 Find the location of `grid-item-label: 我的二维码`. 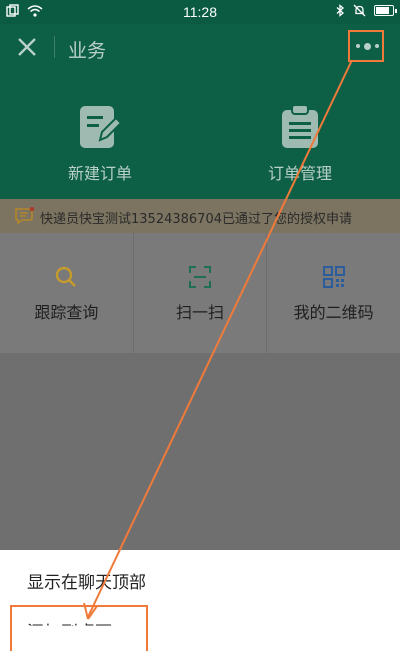

grid-item-label: 我的二维码 is located at coordinates (333, 312).